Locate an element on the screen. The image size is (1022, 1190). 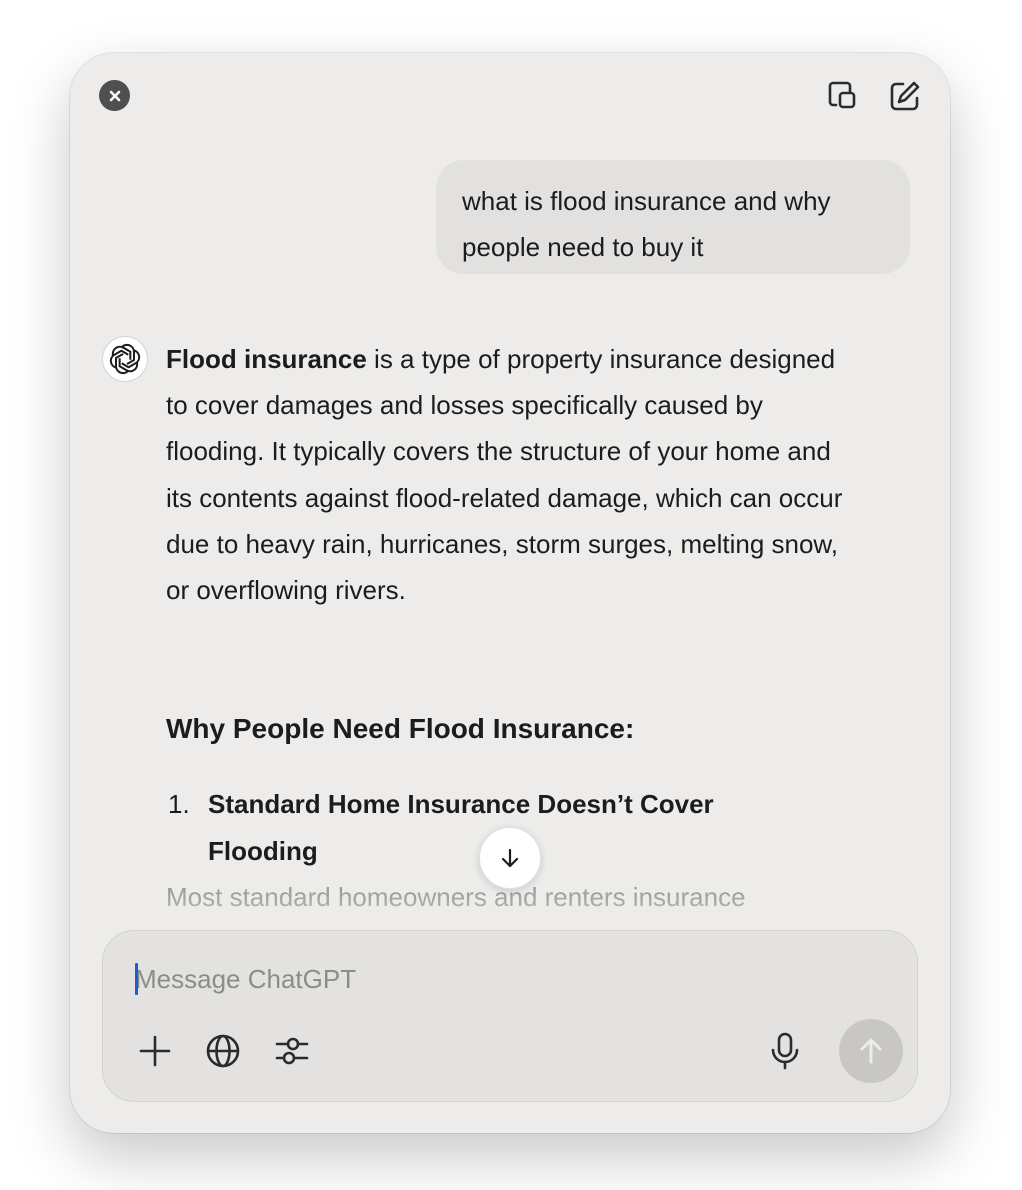
arrow-down-icon is located at coordinates (510, 858).